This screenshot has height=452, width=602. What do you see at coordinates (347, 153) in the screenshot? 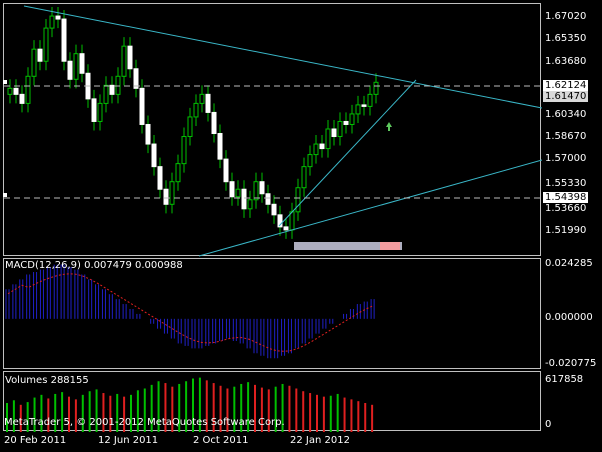
I see `trendline-channel` at bounding box center [347, 153].